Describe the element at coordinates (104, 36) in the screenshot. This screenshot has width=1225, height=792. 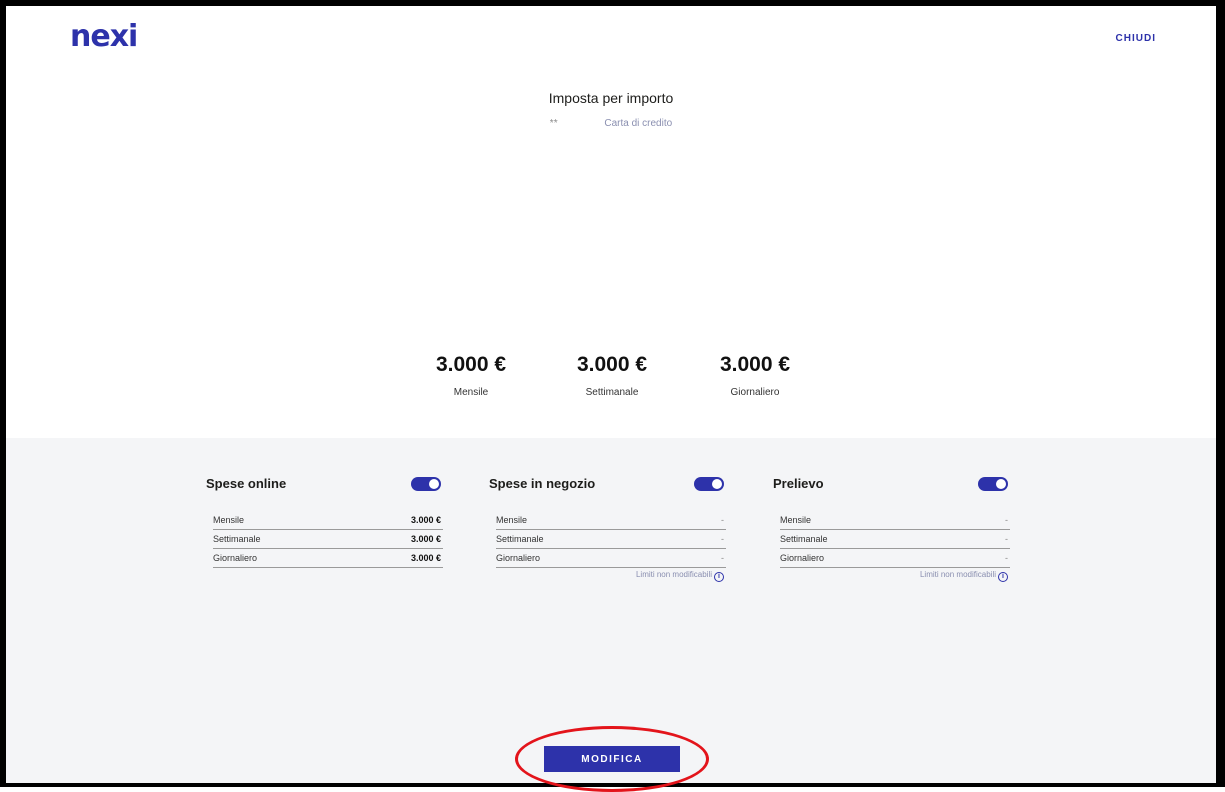
I see `nexi-logo: nexi` at that location.